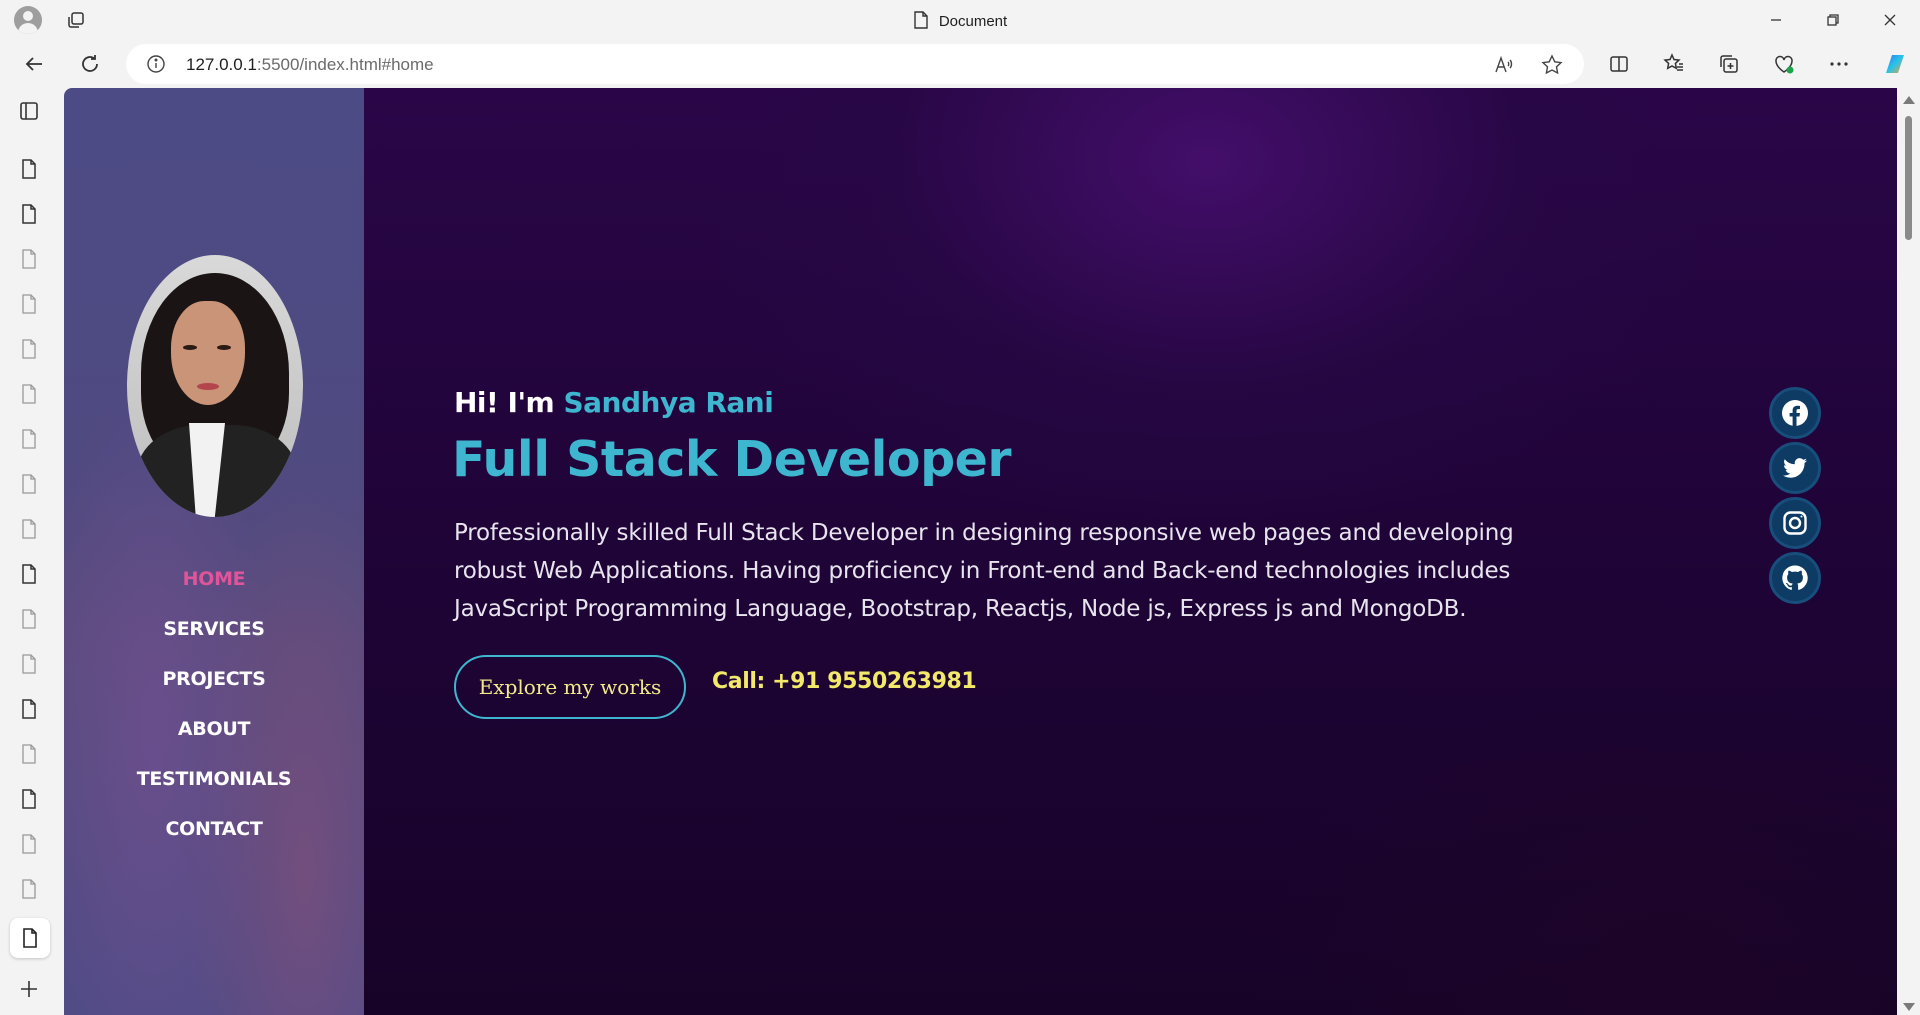 The width and height of the screenshot is (1920, 1015). What do you see at coordinates (215, 386) in the screenshot?
I see `profile-photo` at bounding box center [215, 386].